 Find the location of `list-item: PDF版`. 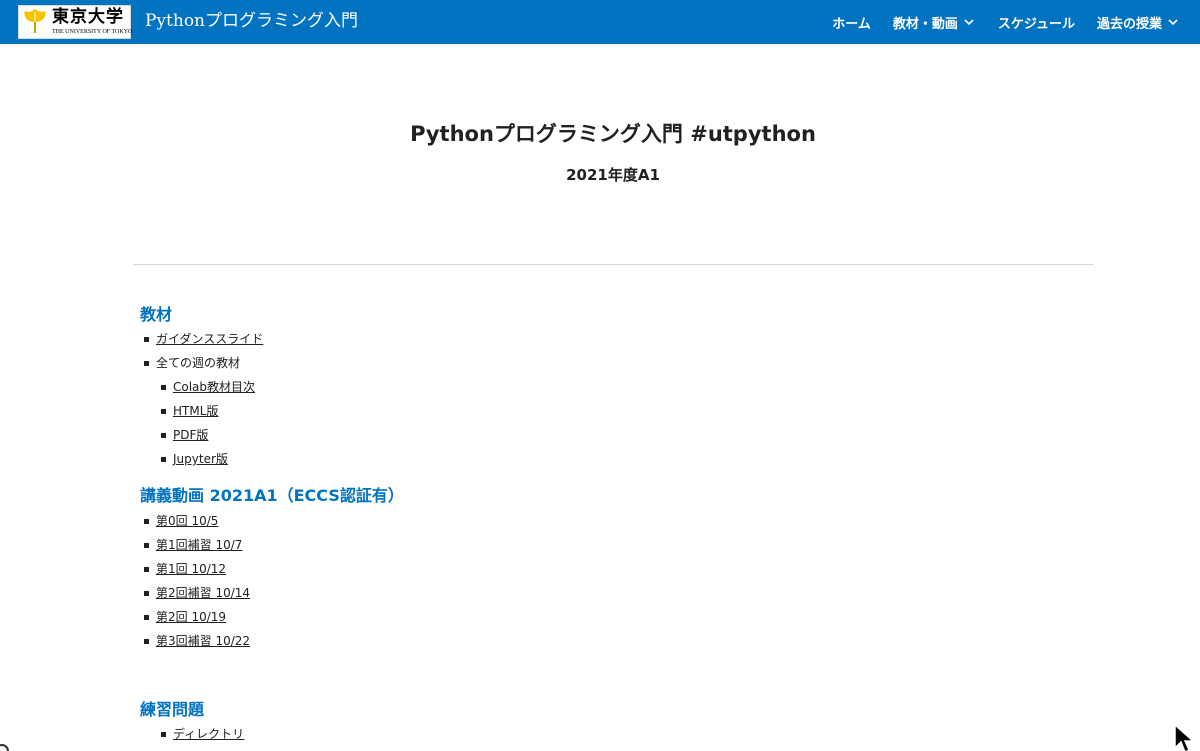

list-item: PDF版 is located at coordinates (184, 435).